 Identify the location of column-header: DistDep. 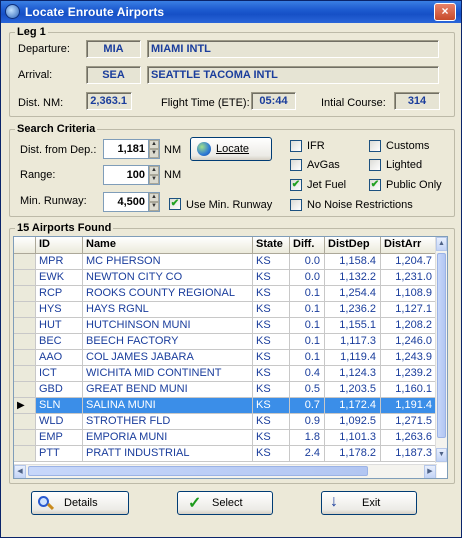
(353, 245).